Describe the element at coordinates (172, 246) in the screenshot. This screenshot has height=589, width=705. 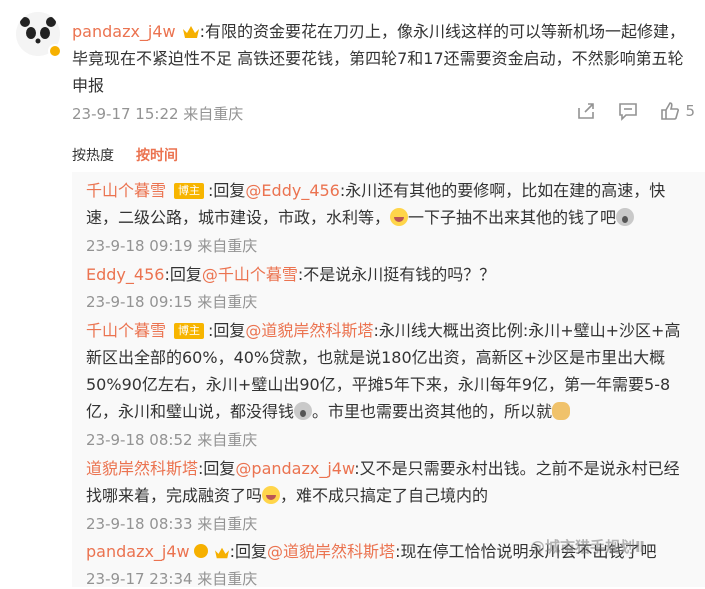
I see `reply-timestamp: 23-9-18 09:19 来自重庆` at that location.